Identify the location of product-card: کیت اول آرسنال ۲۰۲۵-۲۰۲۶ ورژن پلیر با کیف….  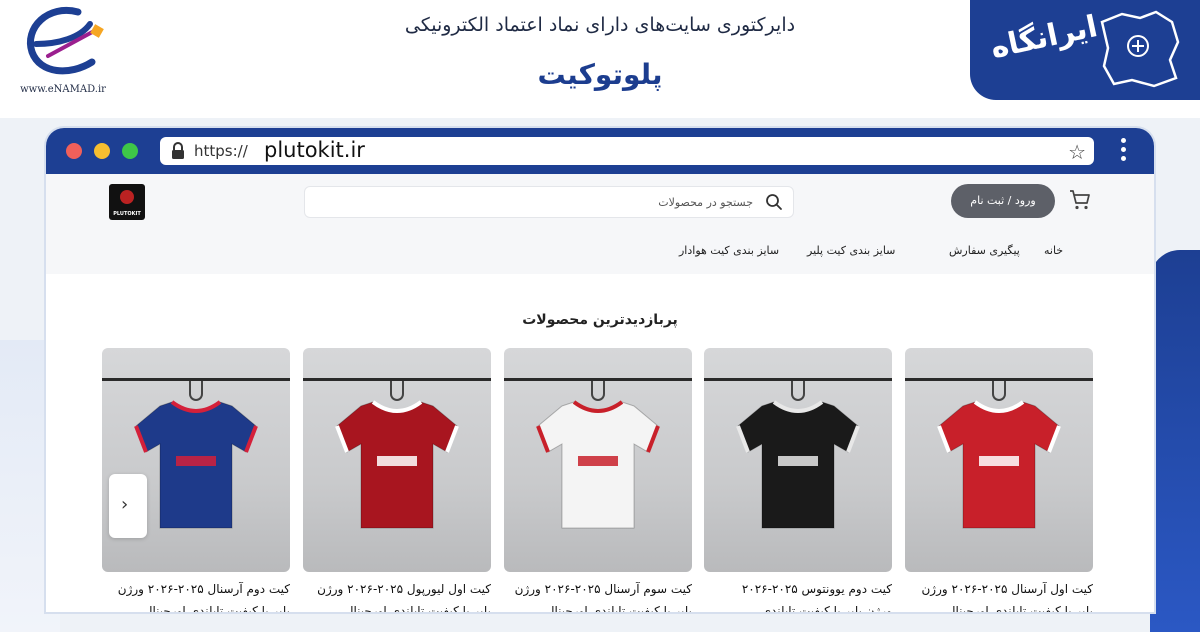
(999, 480).